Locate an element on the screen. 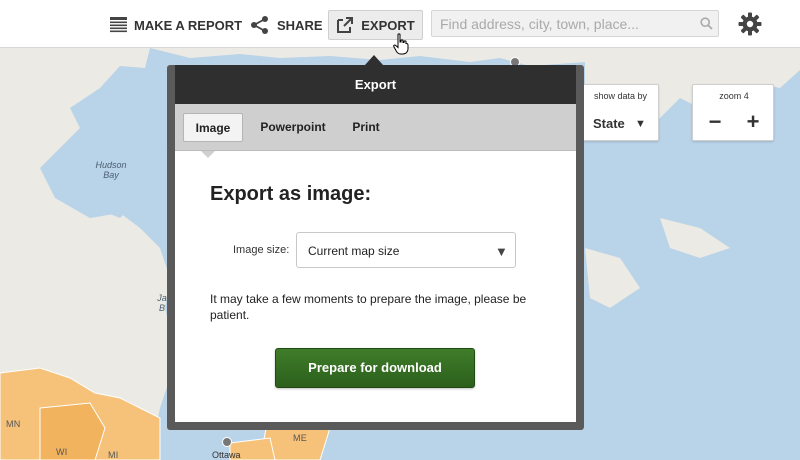  zoom-out-button: − is located at coordinates (715, 122).